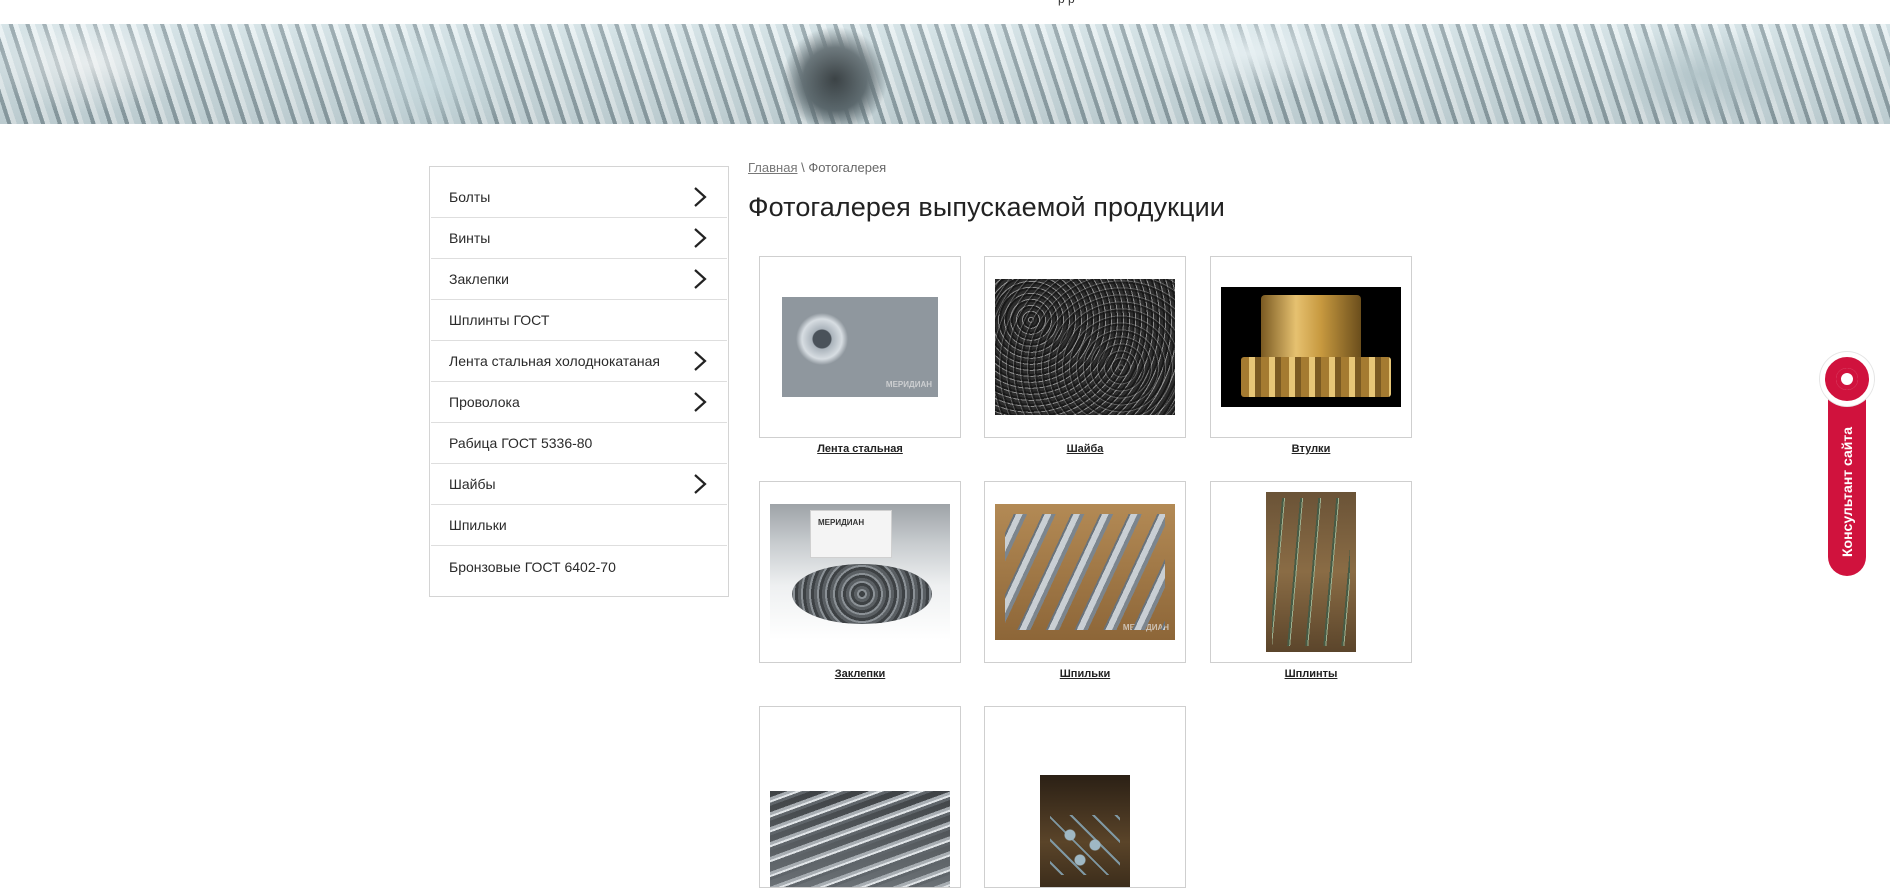 This screenshot has height=888, width=1890. Describe the element at coordinates (1085, 674) in the screenshot. I see `gallery-caption-link: Шпильки` at that location.